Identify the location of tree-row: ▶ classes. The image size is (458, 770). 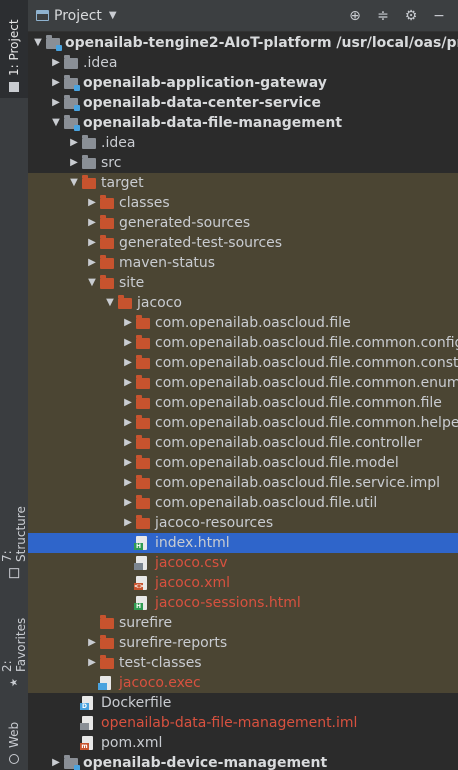
(243, 203).